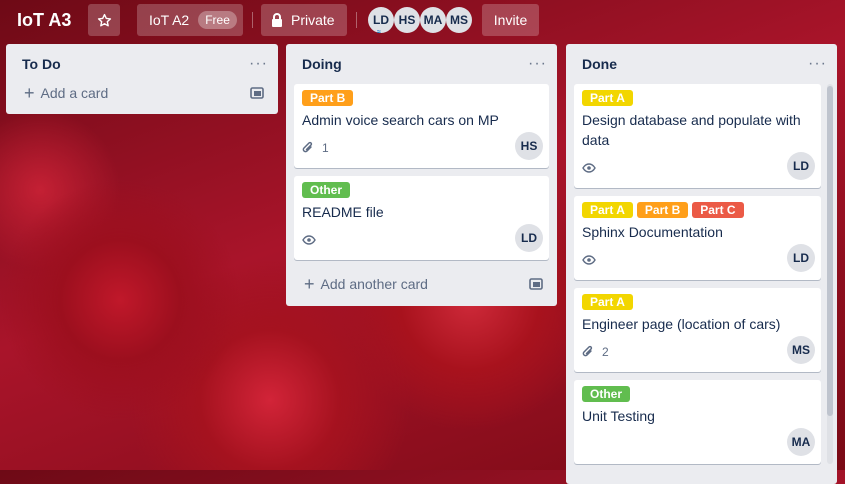 The image size is (845, 484). I want to click on lock-icon, so click(277, 20).